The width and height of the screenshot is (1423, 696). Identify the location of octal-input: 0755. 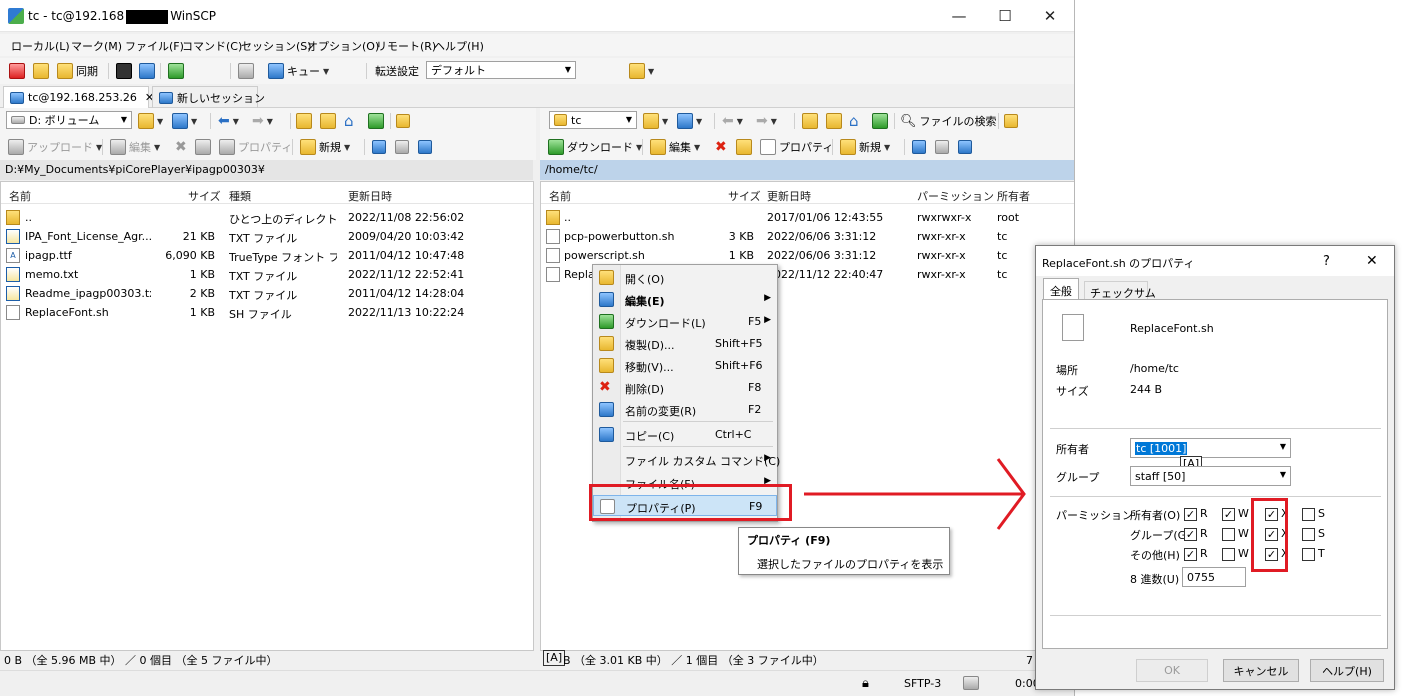
(1214, 577).